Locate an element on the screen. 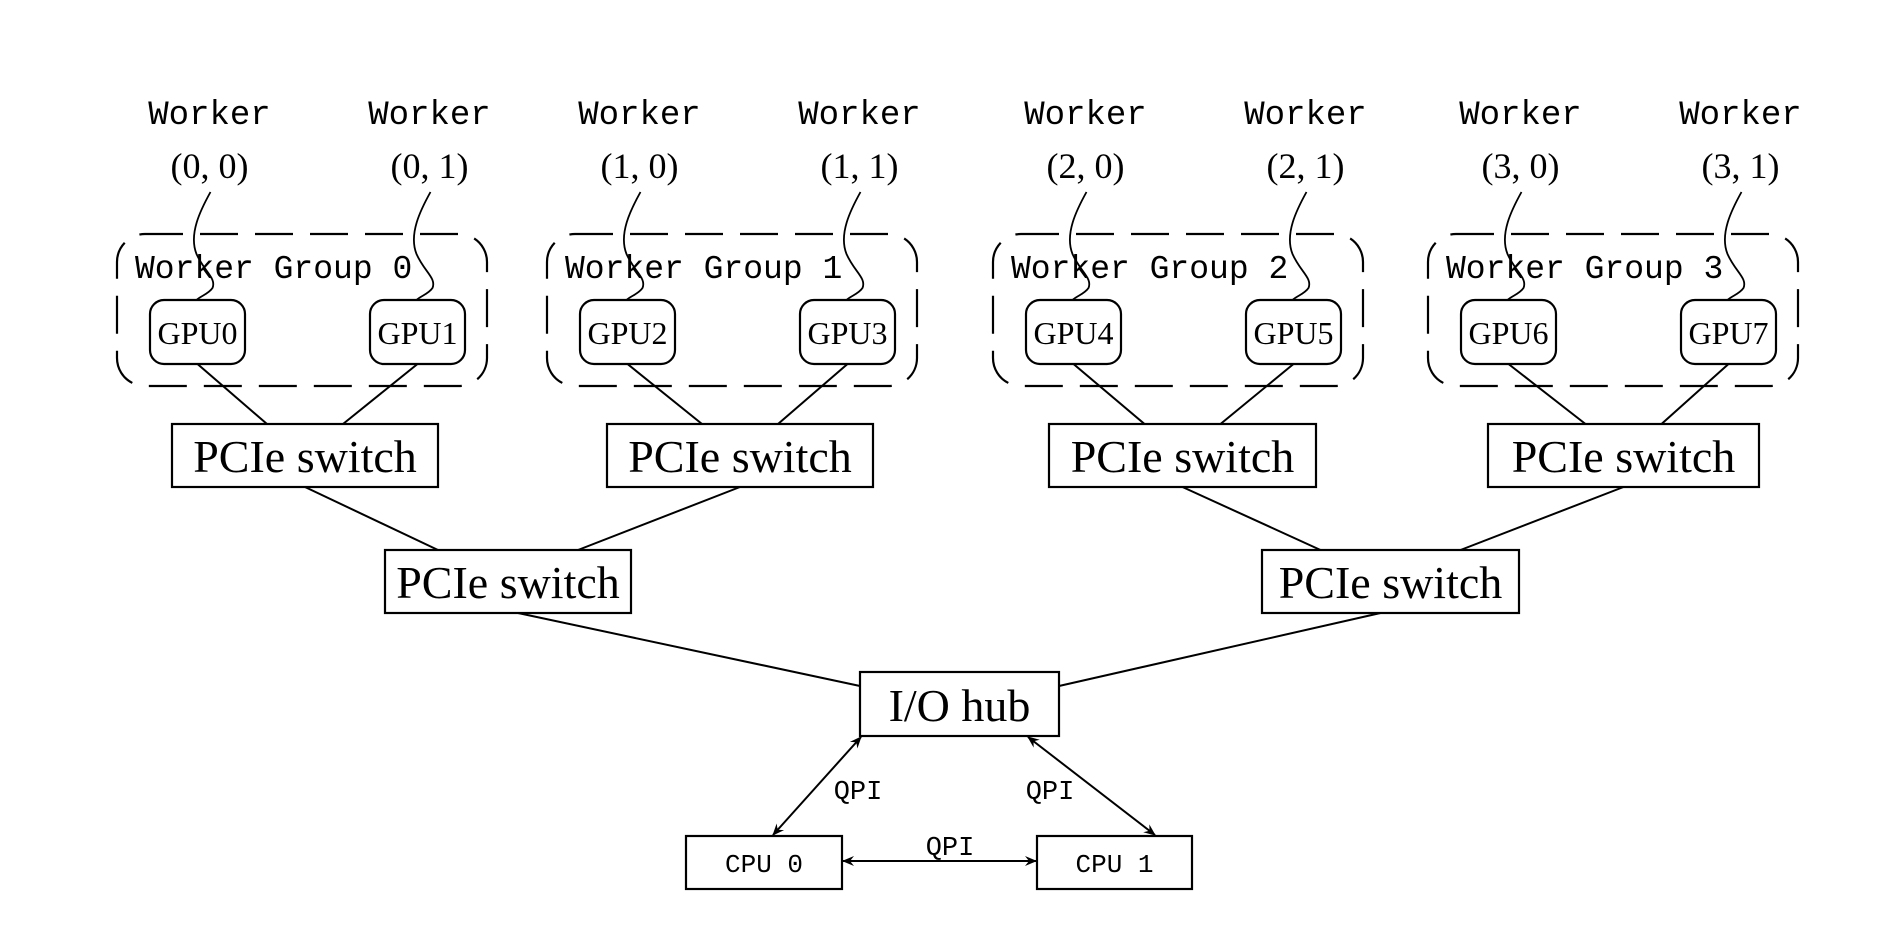 Image resolution: width=1884 pixels, height=945 pixels. gpu-node-3: GPU3 is located at coordinates (847, 332).